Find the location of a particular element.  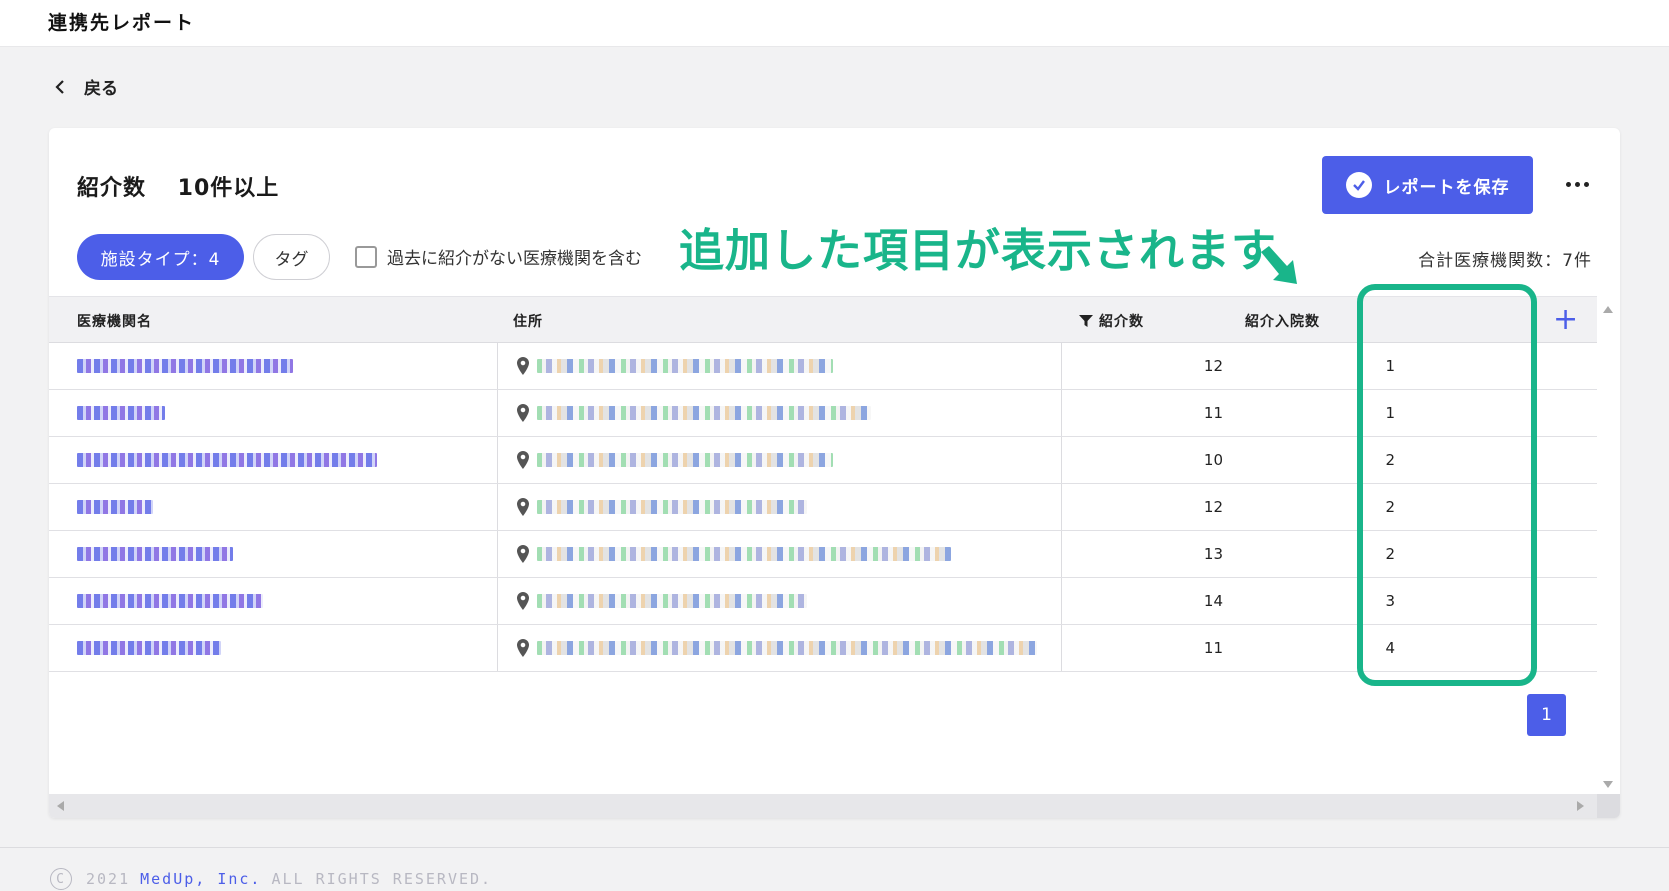

table-row: 10 2 is located at coordinates (823, 460).